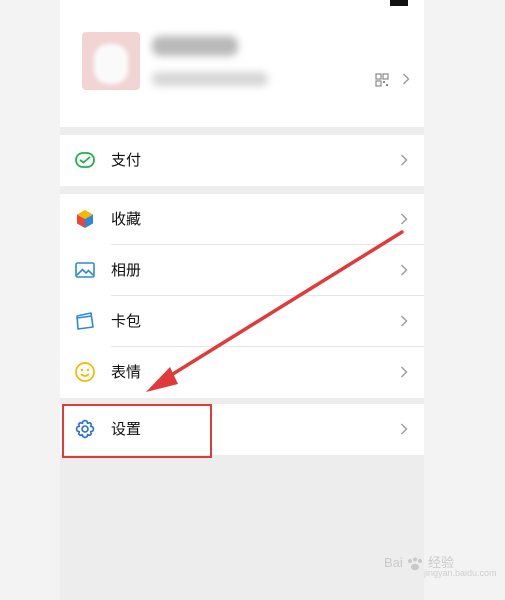 The width and height of the screenshot is (505, 600). What do you see at coordinates (85, 219) in the screenshot?
I see `cube-icon` at bounding box center [85, 219].